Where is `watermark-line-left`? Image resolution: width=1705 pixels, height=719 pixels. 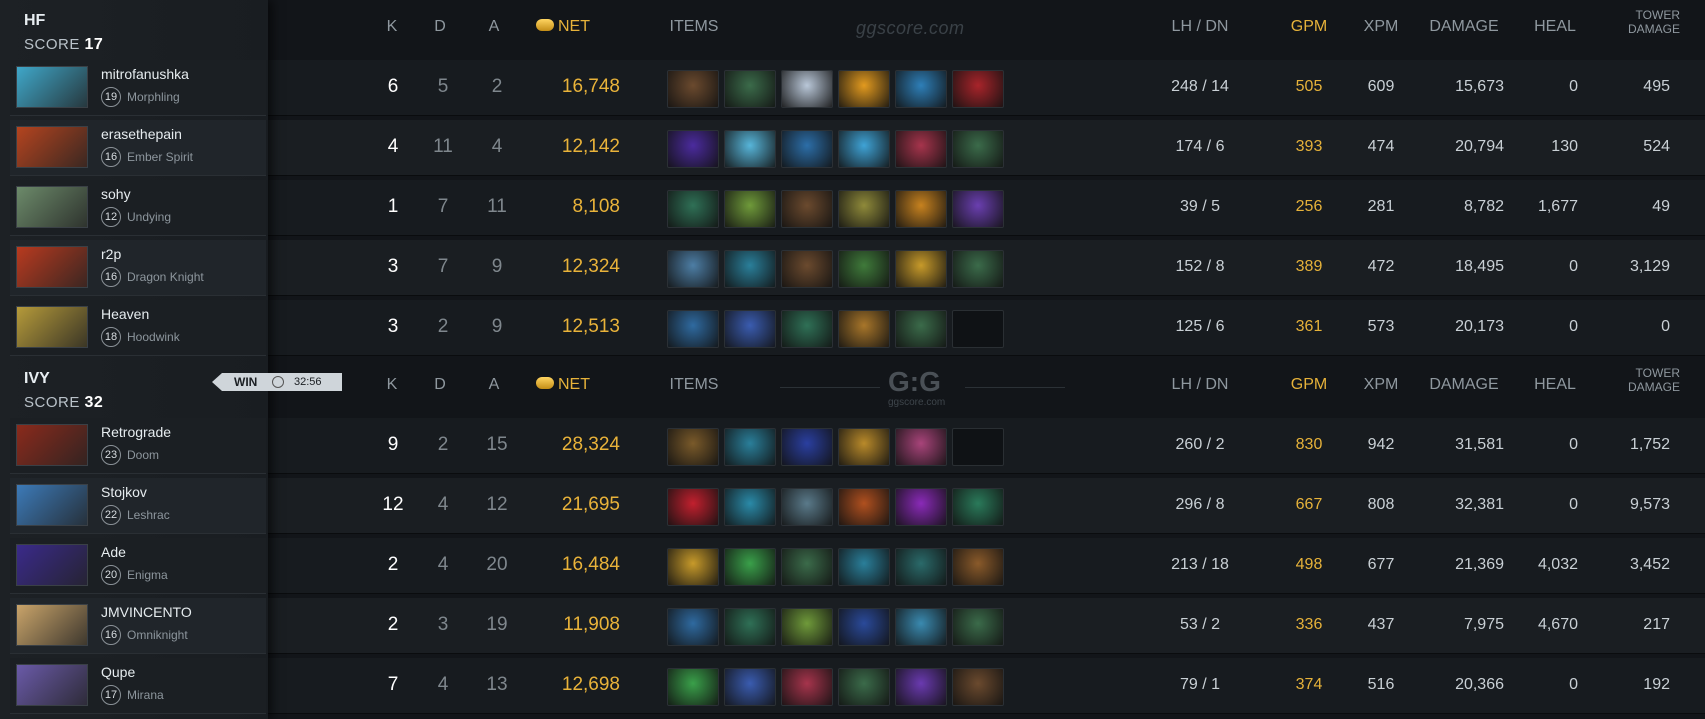
watermark-line-left is located at coordinates (830, 387).